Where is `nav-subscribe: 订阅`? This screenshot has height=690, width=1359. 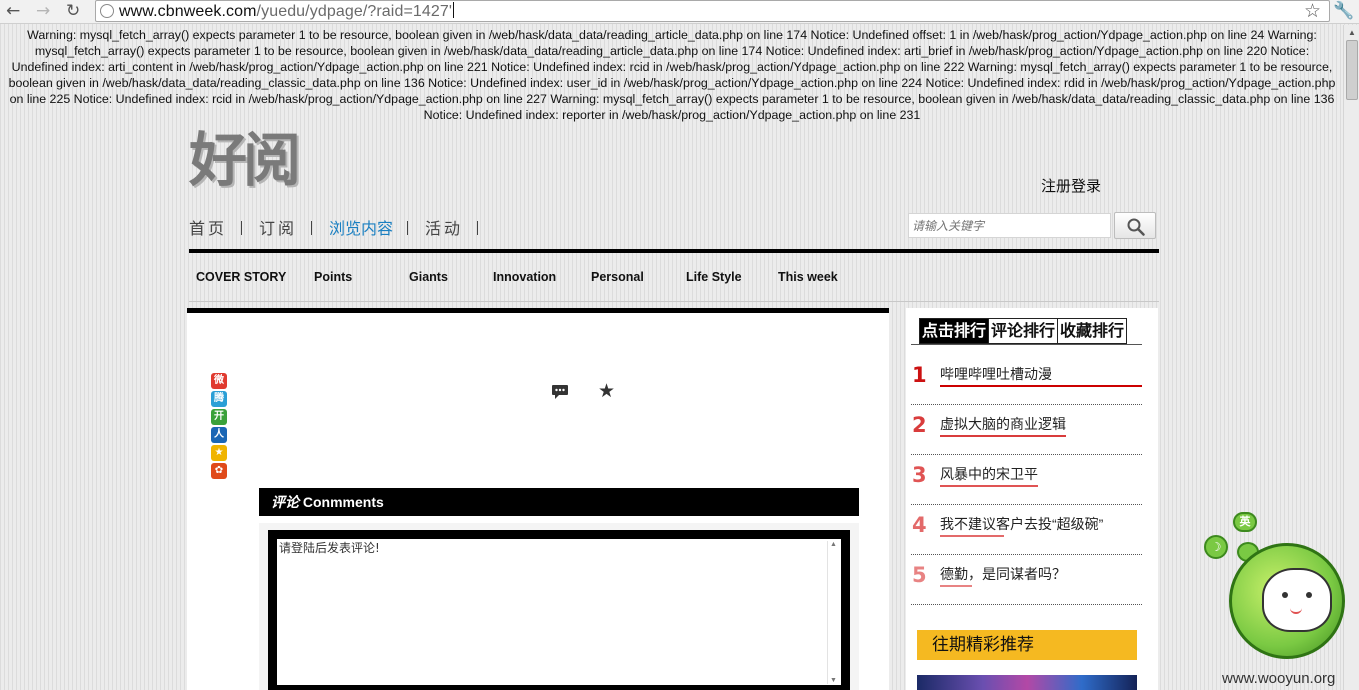 nav-subscribe: 订阅 is located at coordinates (278, 230).